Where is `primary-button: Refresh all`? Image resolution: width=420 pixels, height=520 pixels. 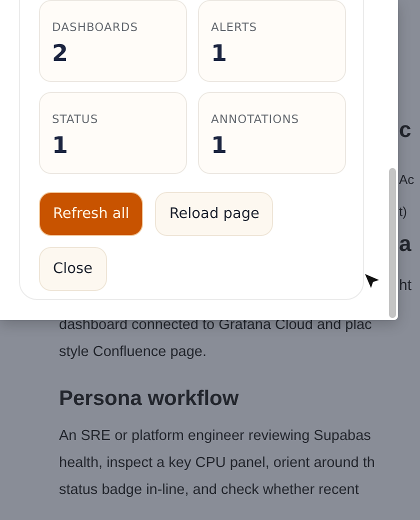
primary-button: Refresh all is located at coordinates (91, 214).